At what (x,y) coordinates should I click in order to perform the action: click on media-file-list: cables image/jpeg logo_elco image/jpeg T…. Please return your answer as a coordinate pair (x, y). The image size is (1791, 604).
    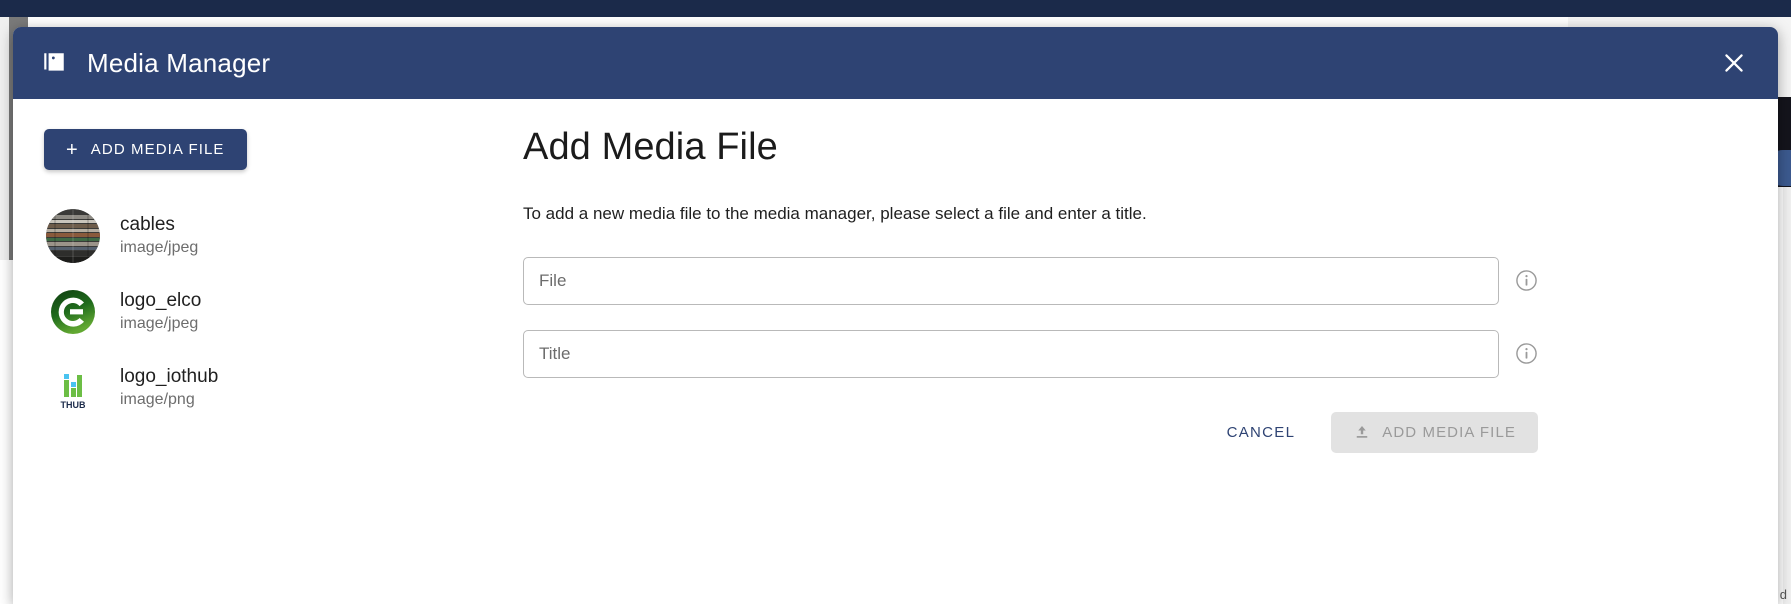
    Looking at the image, I should click on (277, 312).